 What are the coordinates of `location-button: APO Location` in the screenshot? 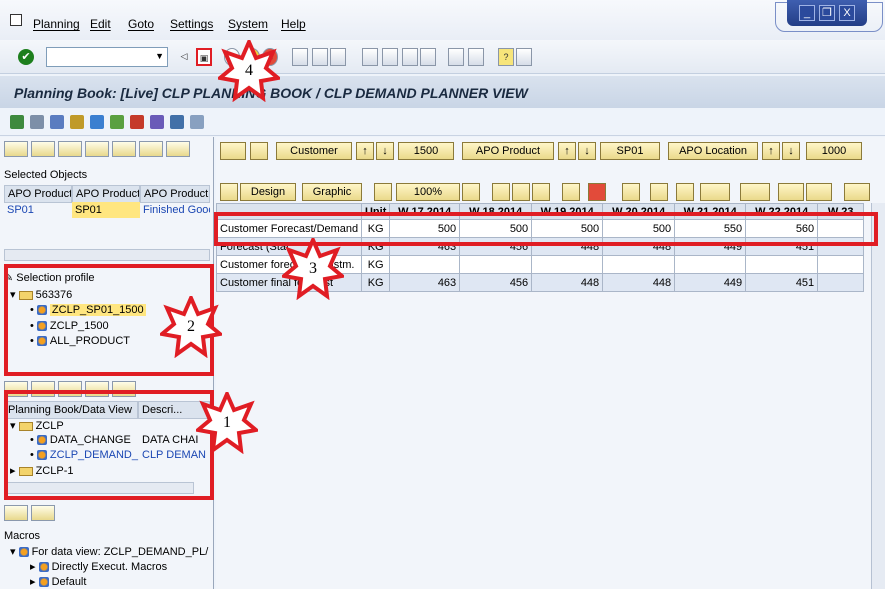 It's located at (713, 151).